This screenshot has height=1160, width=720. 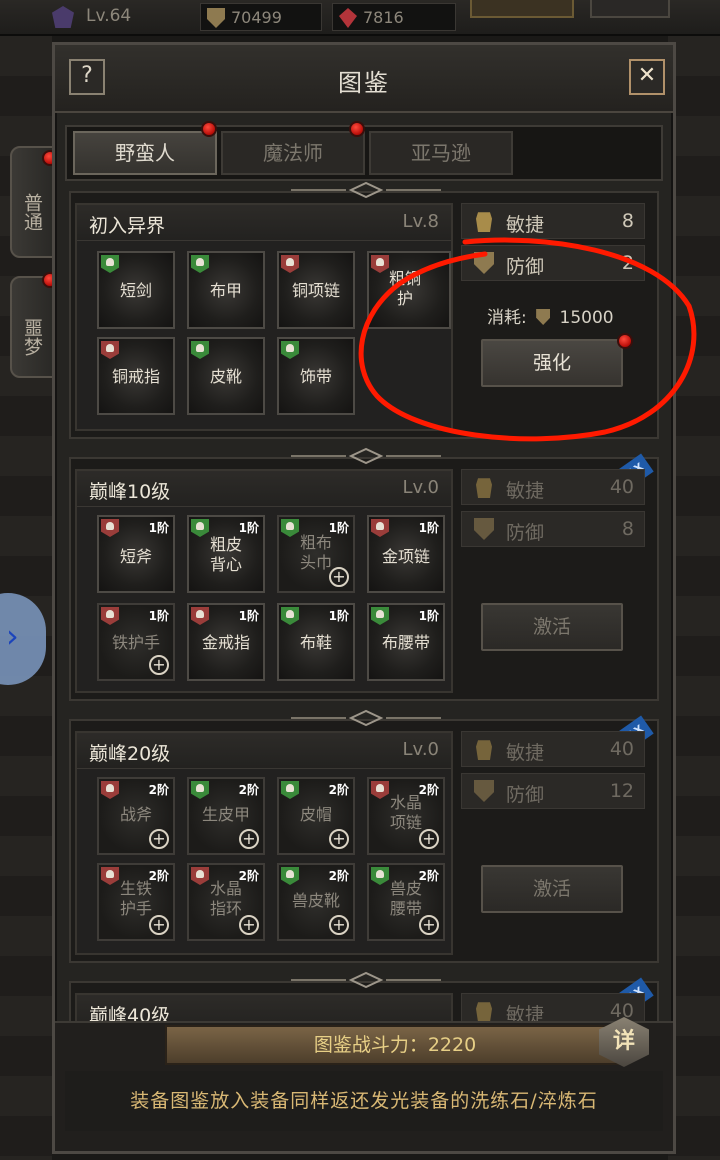 What do you see at coordinates (621, 487) in the screenshot?
I see `stat-value: 40` at bounding box center [621, 487].